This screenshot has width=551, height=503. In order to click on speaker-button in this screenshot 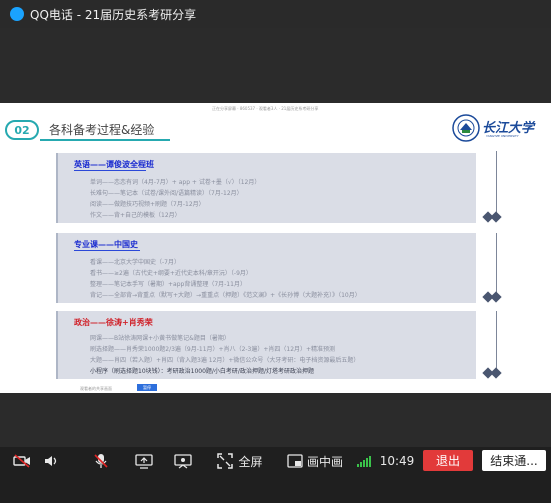, I will do `click(51, 461)`.